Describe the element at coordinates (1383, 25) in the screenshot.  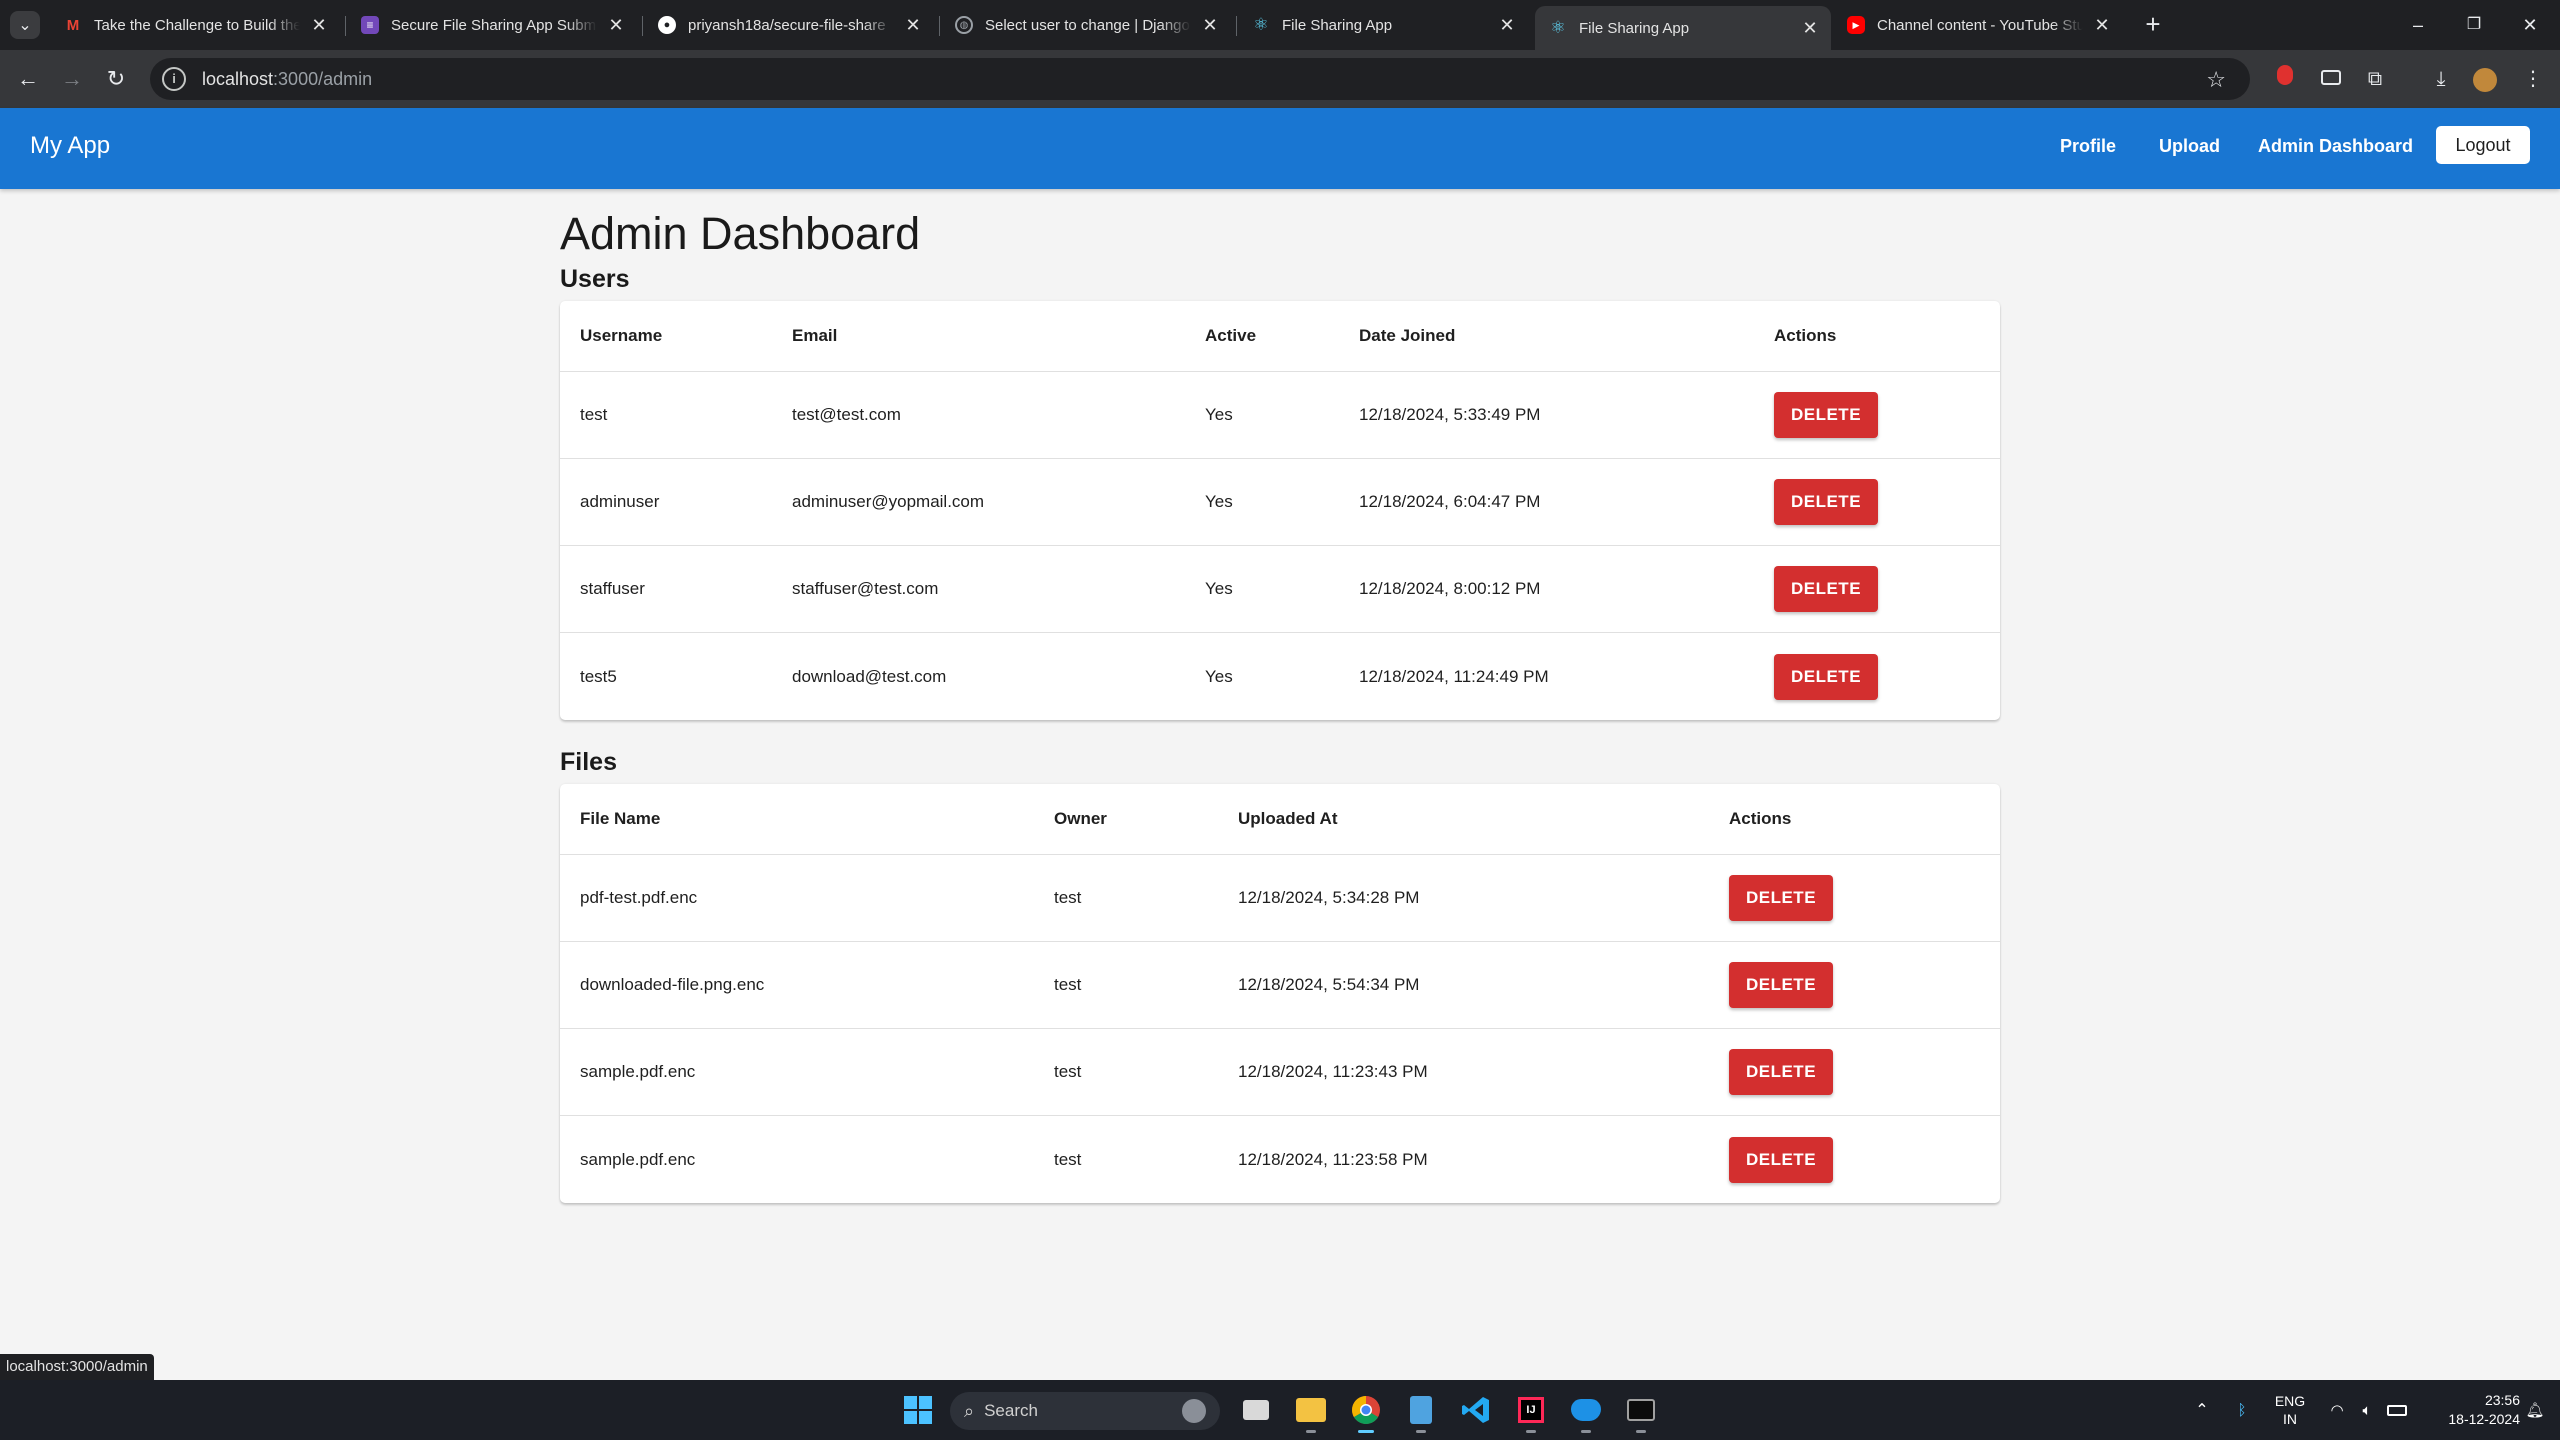
I see `browser-tab-file-sharing: ⚛ File Sharing App ✕` at that location.